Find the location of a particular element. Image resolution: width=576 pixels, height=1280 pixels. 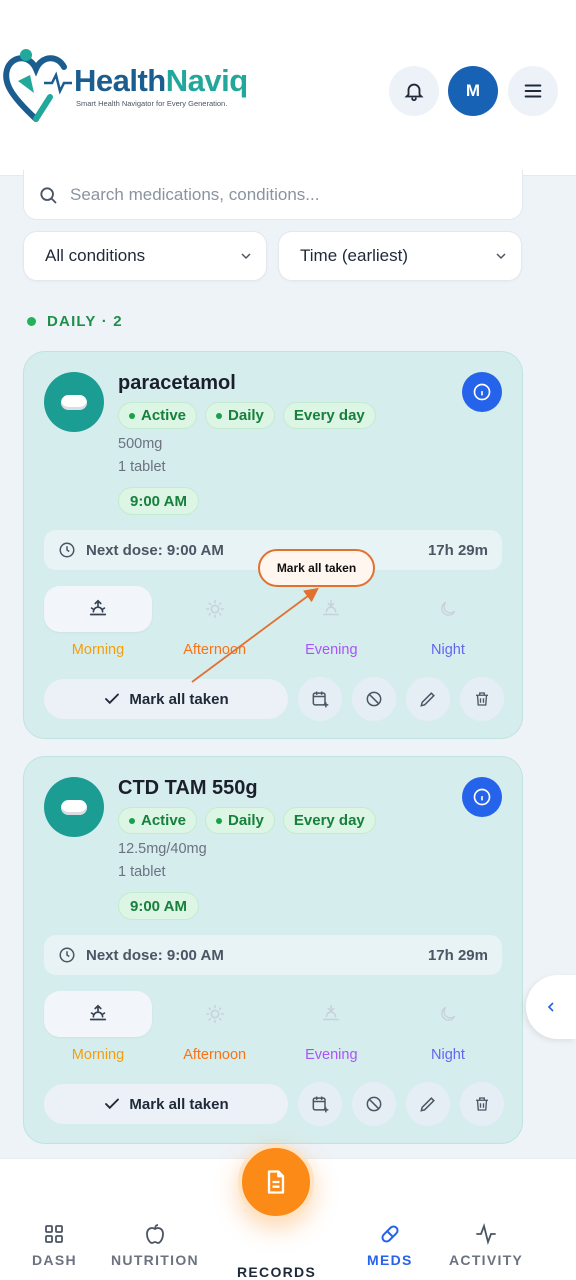

grid-icon is located at coordinates (54, 1234).